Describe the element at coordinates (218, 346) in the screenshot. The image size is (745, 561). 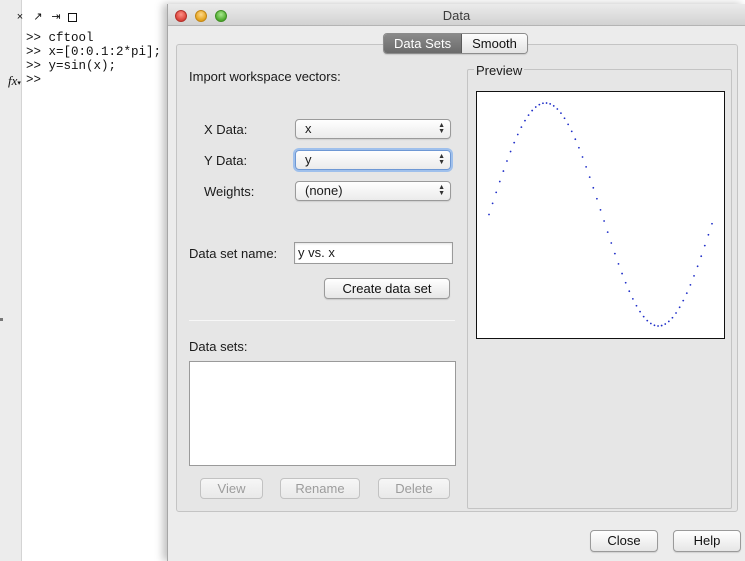
I see `data-sets-label: Data sets:` at that location.